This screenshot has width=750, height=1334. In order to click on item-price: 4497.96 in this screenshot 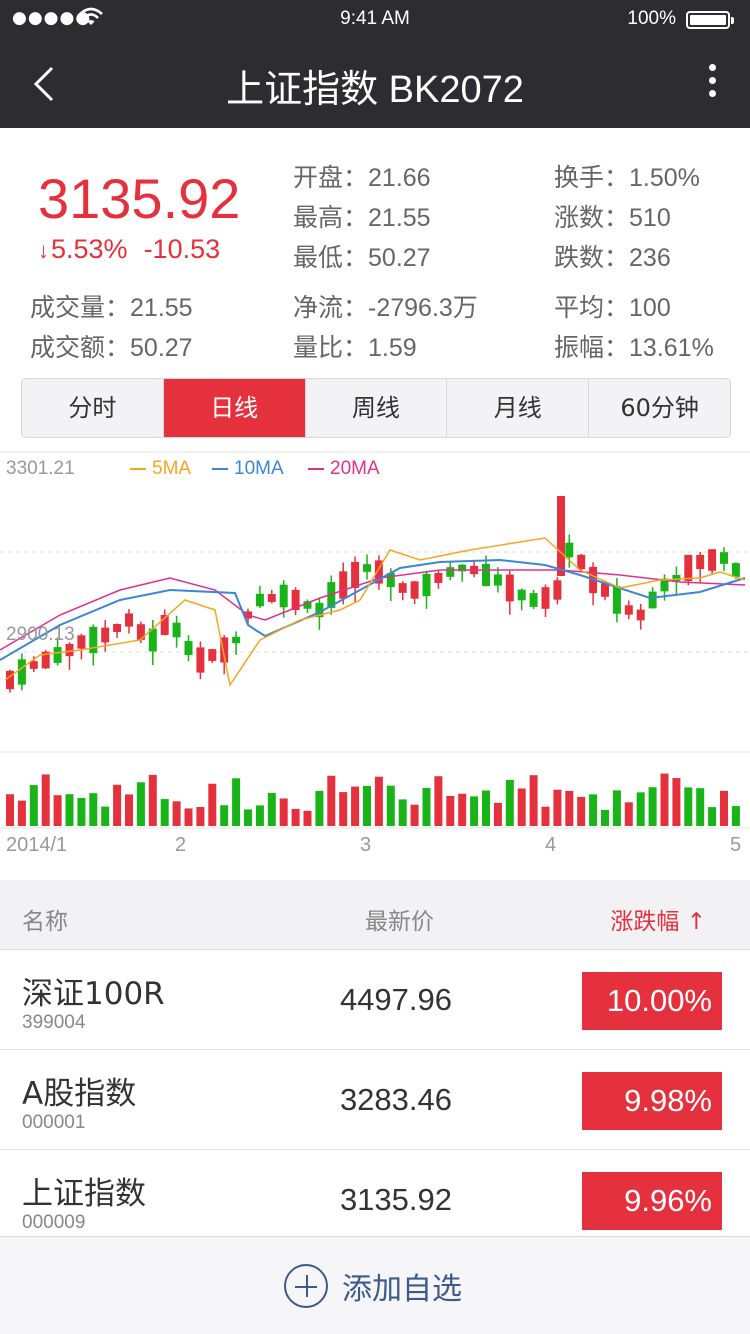, I will do `click(395, 999)`.